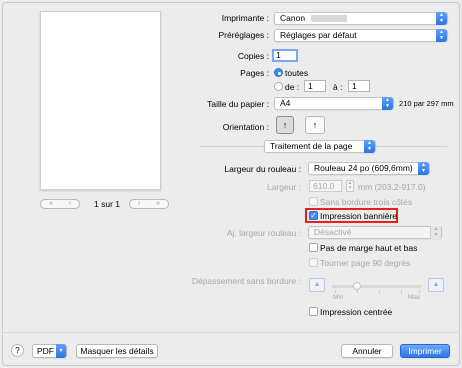 The image size is (462, 368). What do you see at coordinates (60, 204) in the screenshot?
I see `first-prev-page-button: « ‹` at bounding box center [60, 204].